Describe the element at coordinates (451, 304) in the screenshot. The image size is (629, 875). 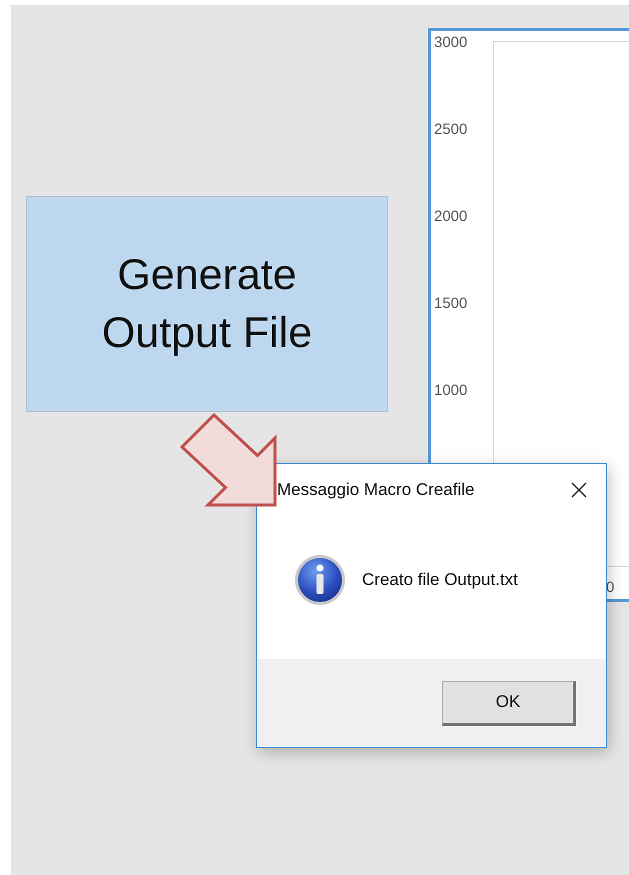
I see `y-tick-label: 1500` at that location.